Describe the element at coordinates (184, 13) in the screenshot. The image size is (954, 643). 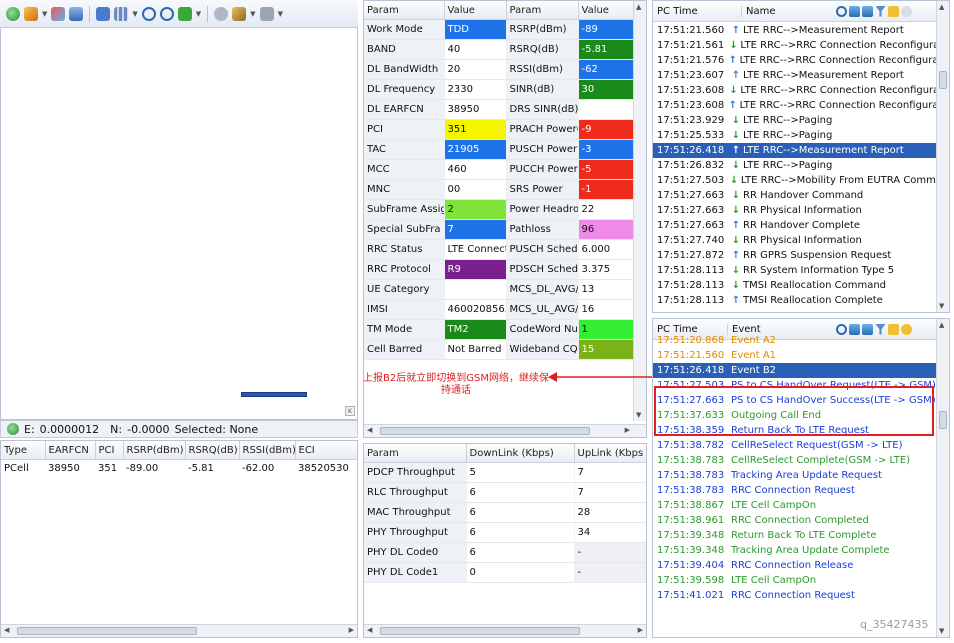
I see `full-extent-icon` at that location.